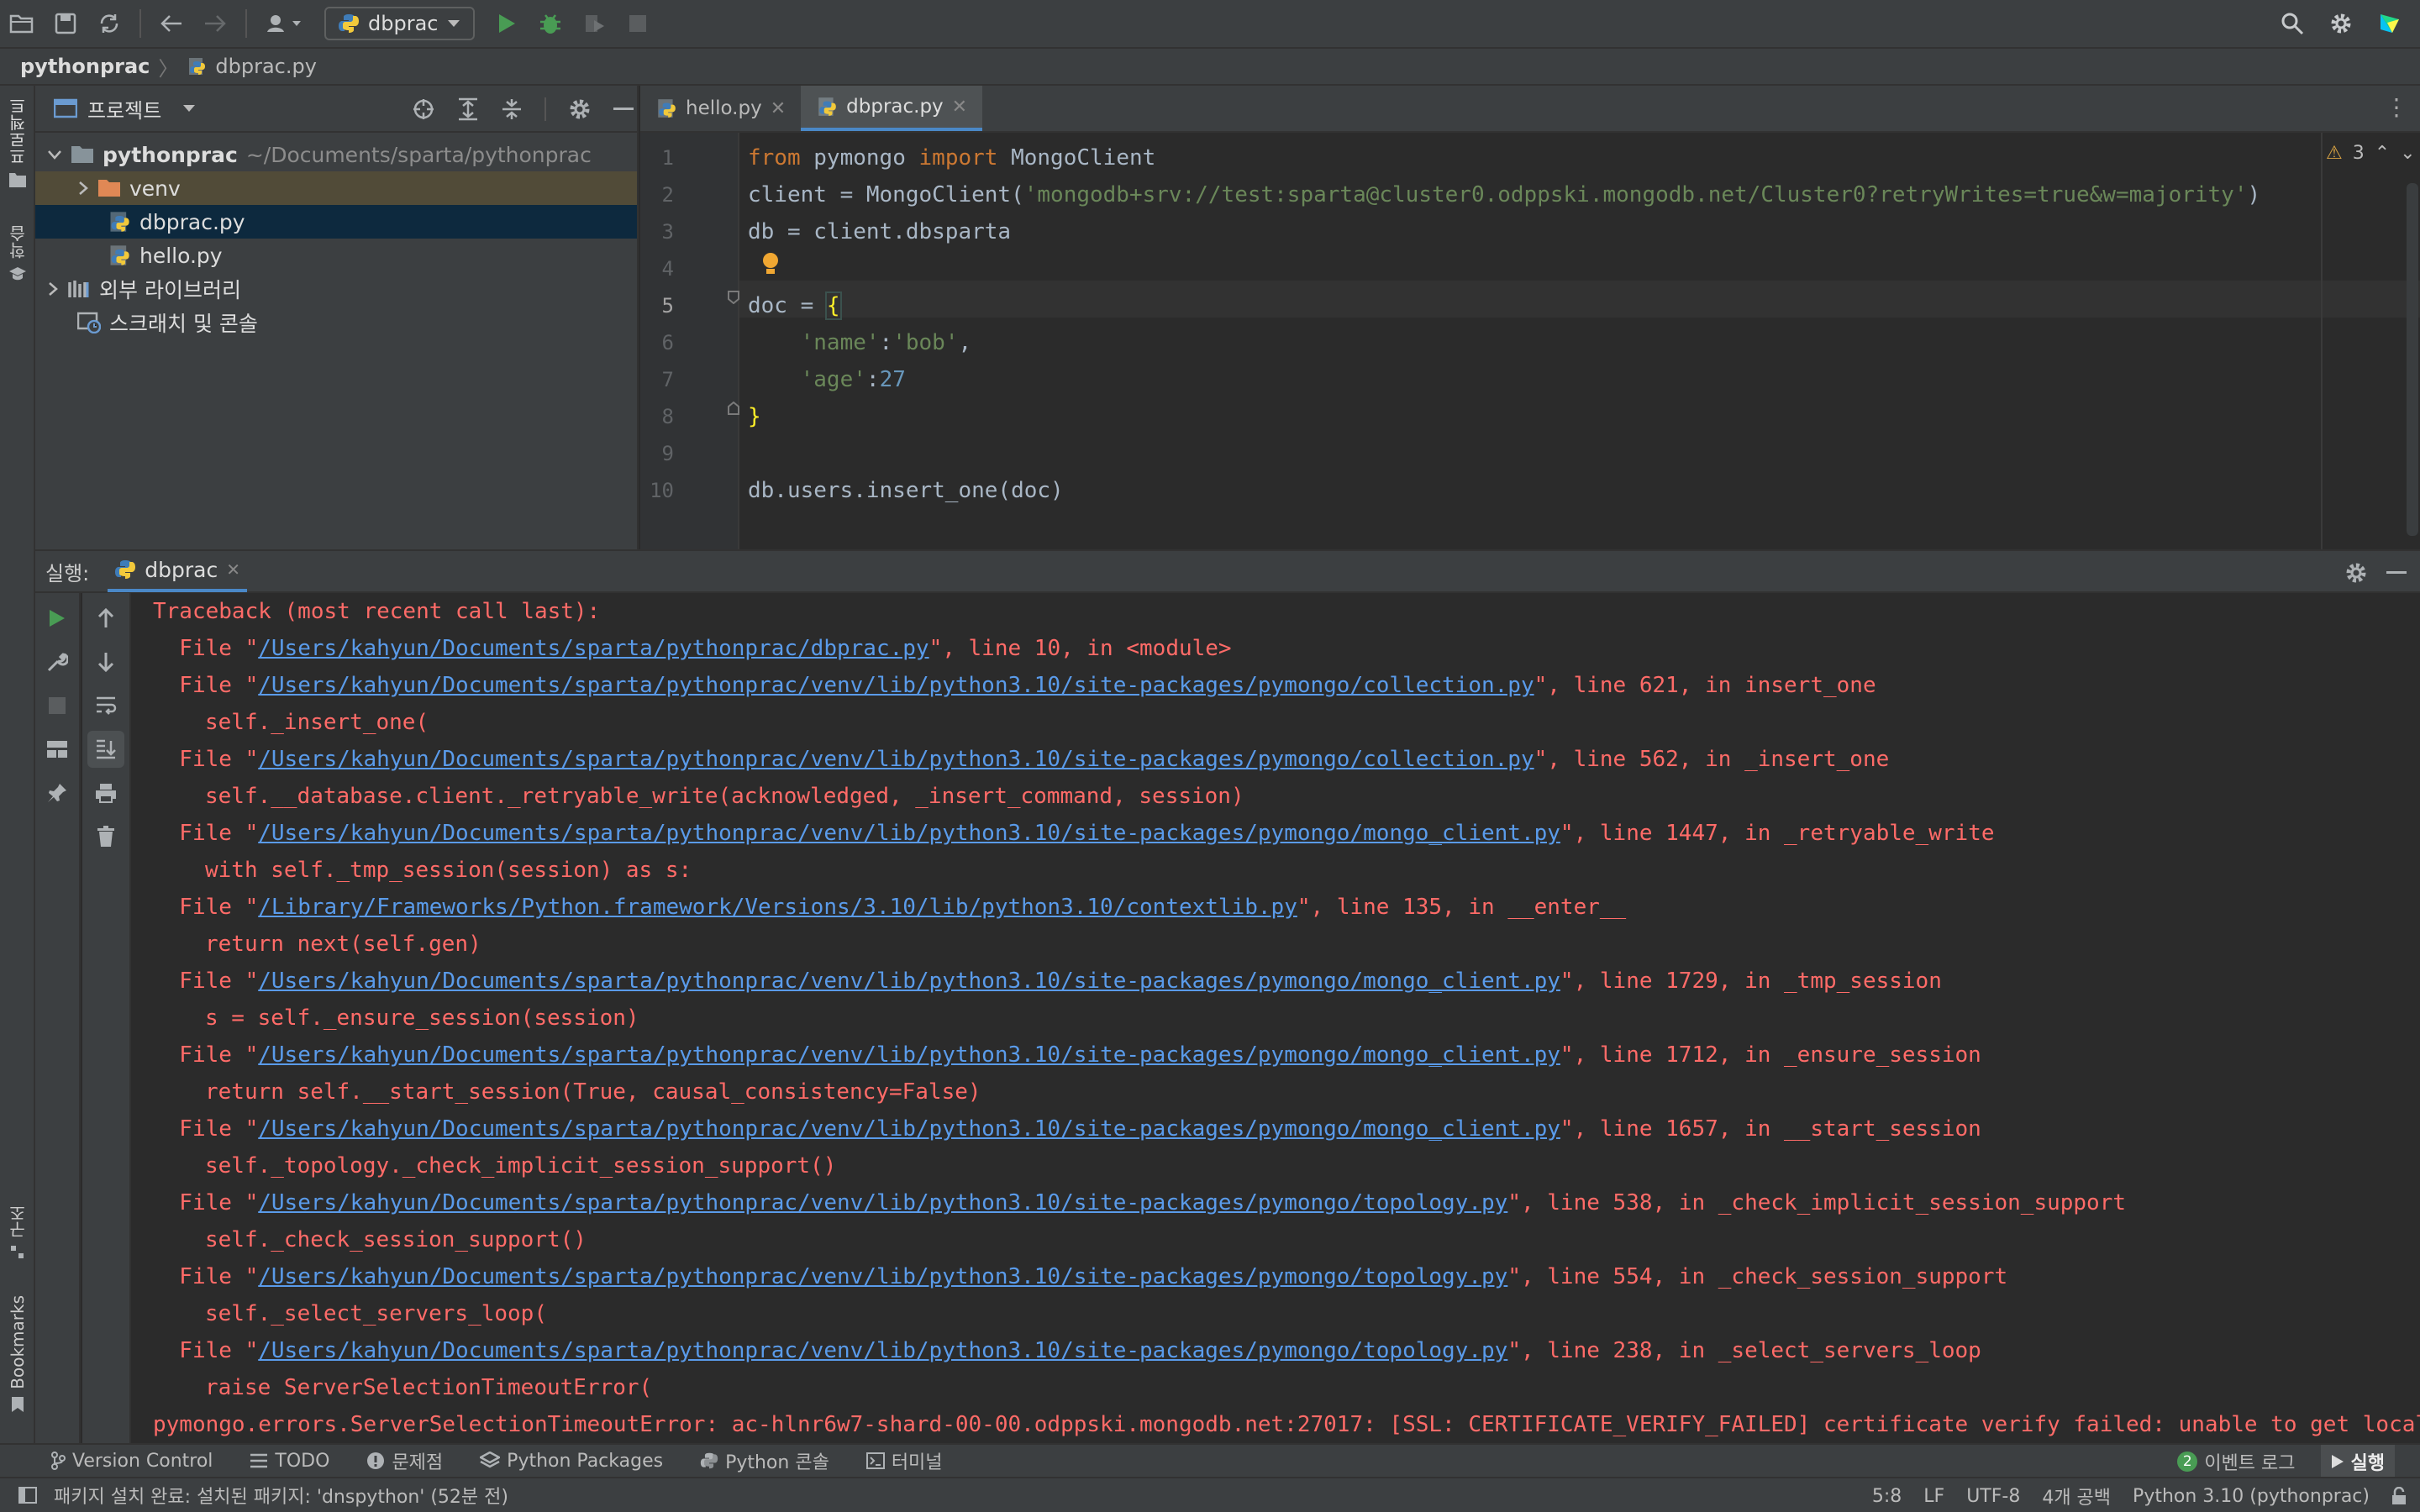 The image size is (2420, 1512). I want to click on bookmarks-tool-tab: Bookmarks, so click(17, 1354).